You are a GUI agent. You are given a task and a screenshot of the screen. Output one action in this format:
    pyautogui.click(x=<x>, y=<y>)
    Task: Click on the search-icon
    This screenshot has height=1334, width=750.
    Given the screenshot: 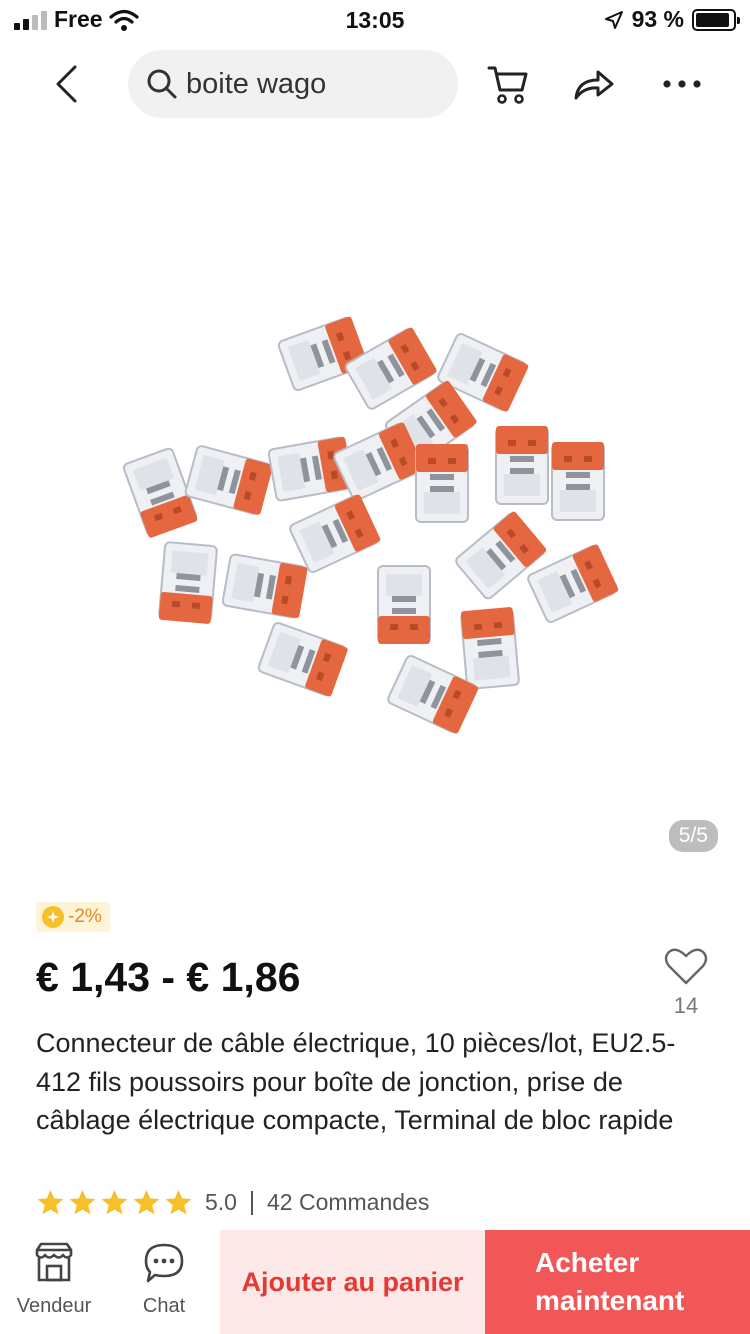 What is the action you would take?
    pyautogui.click(x=162, y=84)
    